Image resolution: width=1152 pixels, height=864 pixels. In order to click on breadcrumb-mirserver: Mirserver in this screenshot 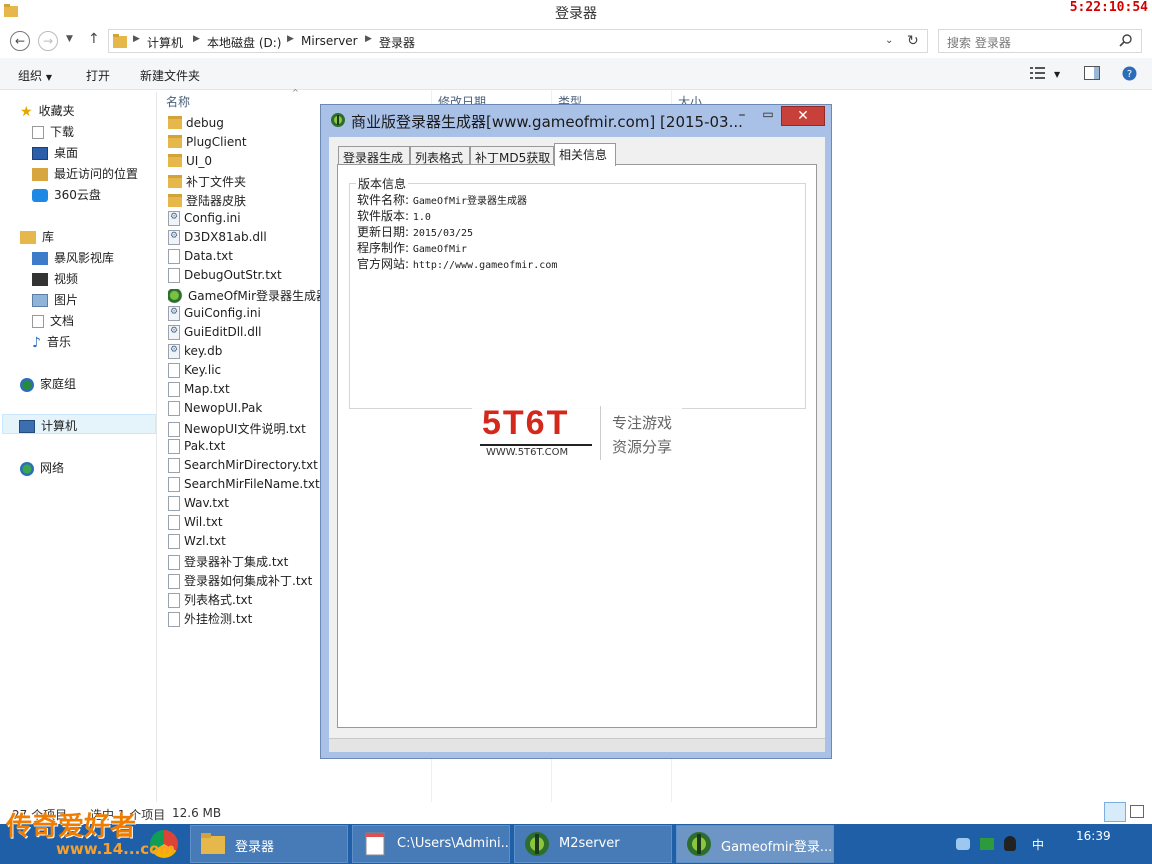, I will do `click(329, 41)`.